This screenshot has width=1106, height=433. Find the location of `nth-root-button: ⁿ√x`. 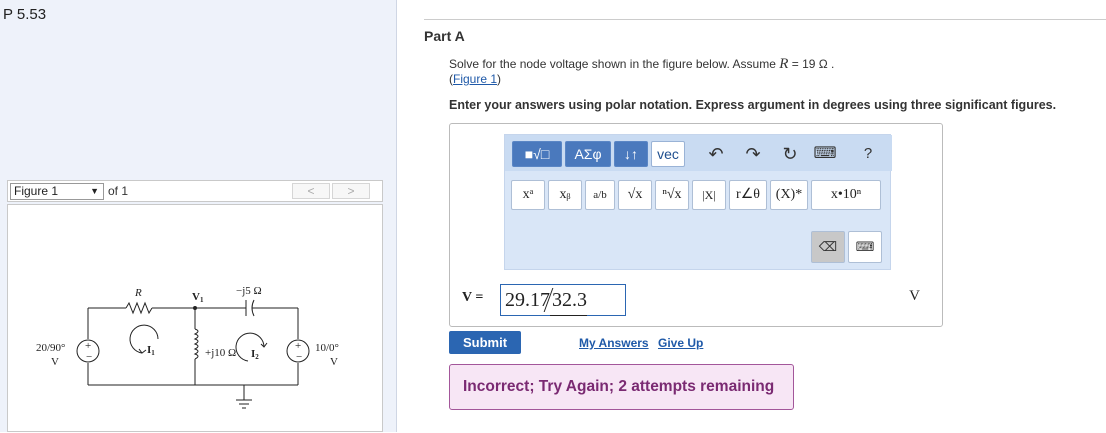

nth-root-button: ⁿ√x is located at coordinates (672, 195).